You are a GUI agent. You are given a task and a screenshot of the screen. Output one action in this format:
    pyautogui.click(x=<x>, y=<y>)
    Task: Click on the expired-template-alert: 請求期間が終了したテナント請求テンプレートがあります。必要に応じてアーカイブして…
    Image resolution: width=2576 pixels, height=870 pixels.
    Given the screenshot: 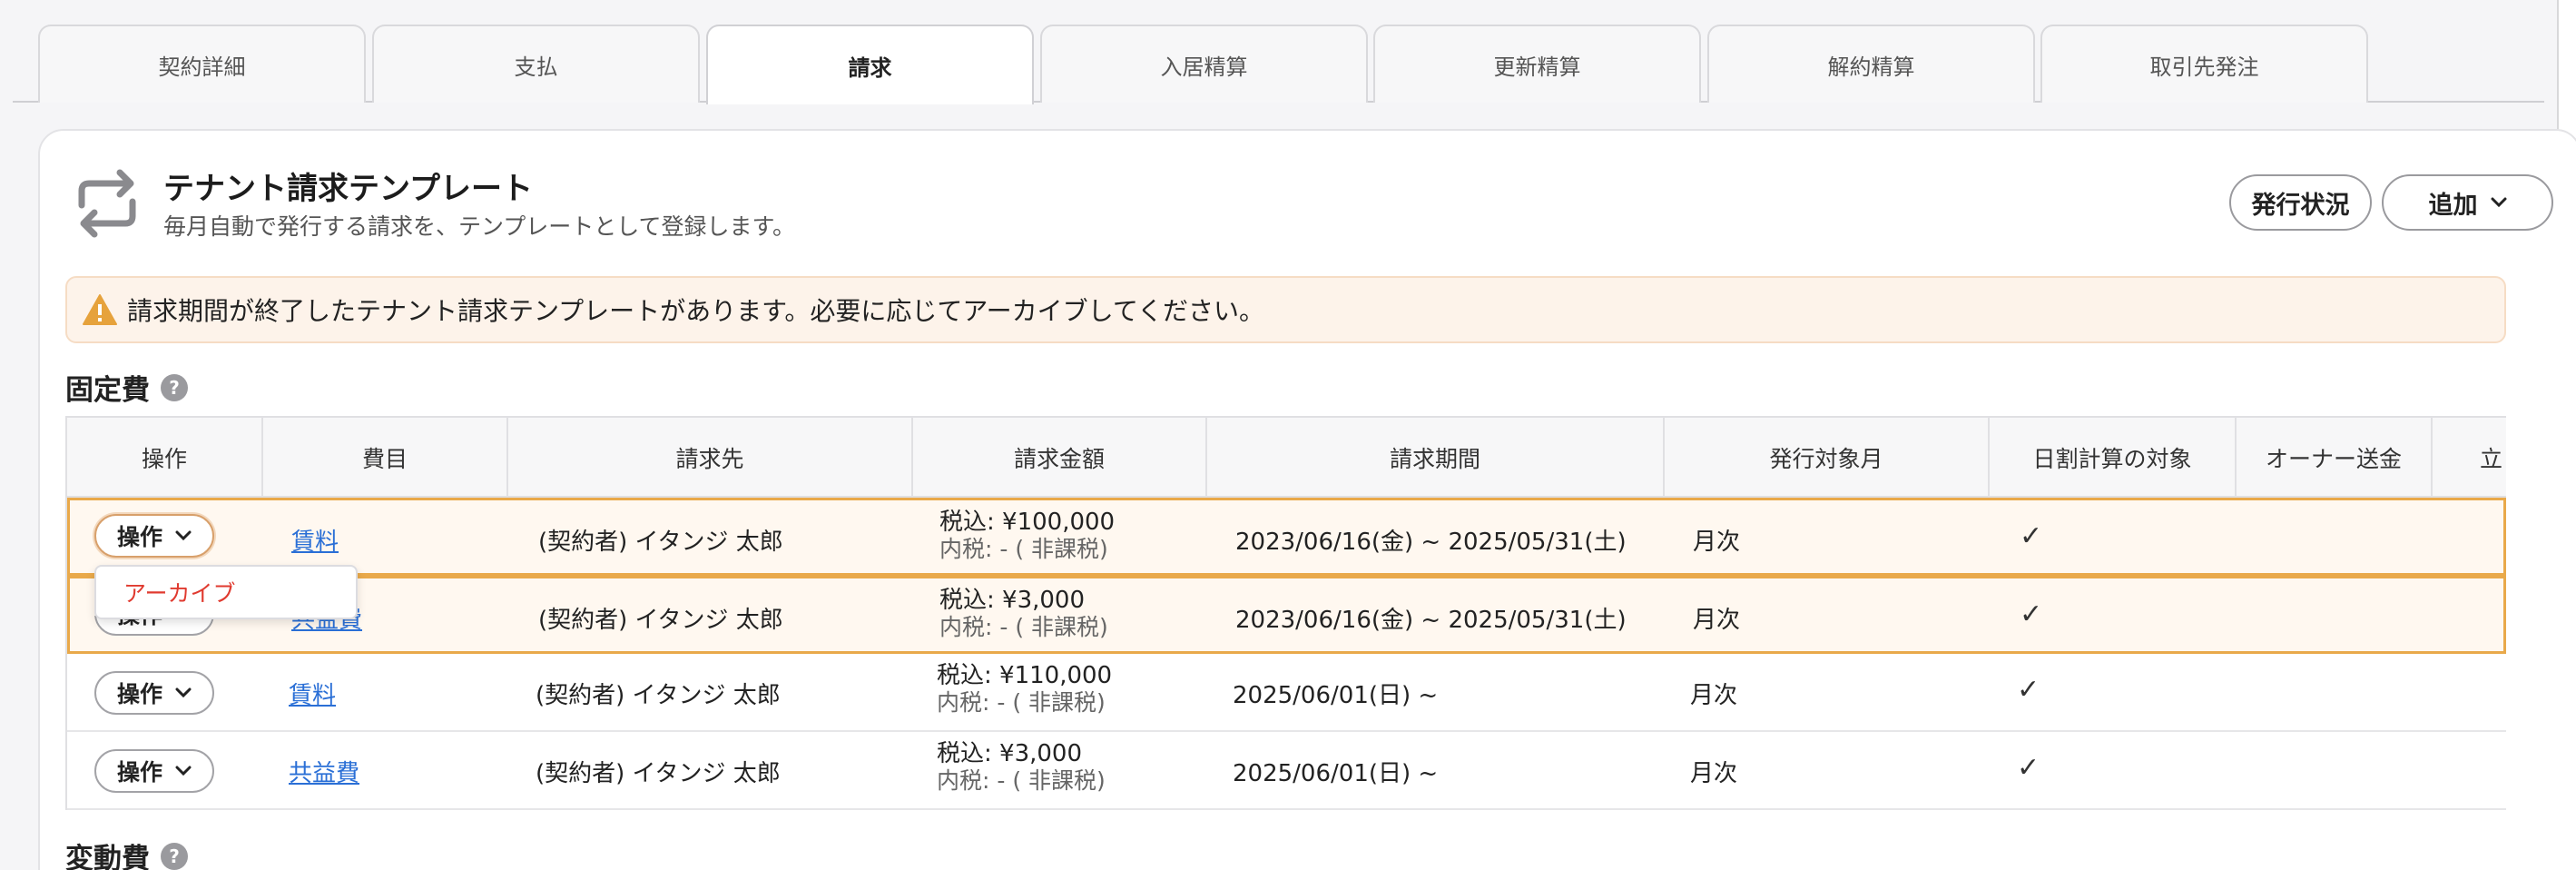 What is the action you would take?
    pyautogui.click(x=1285, y=309)
    